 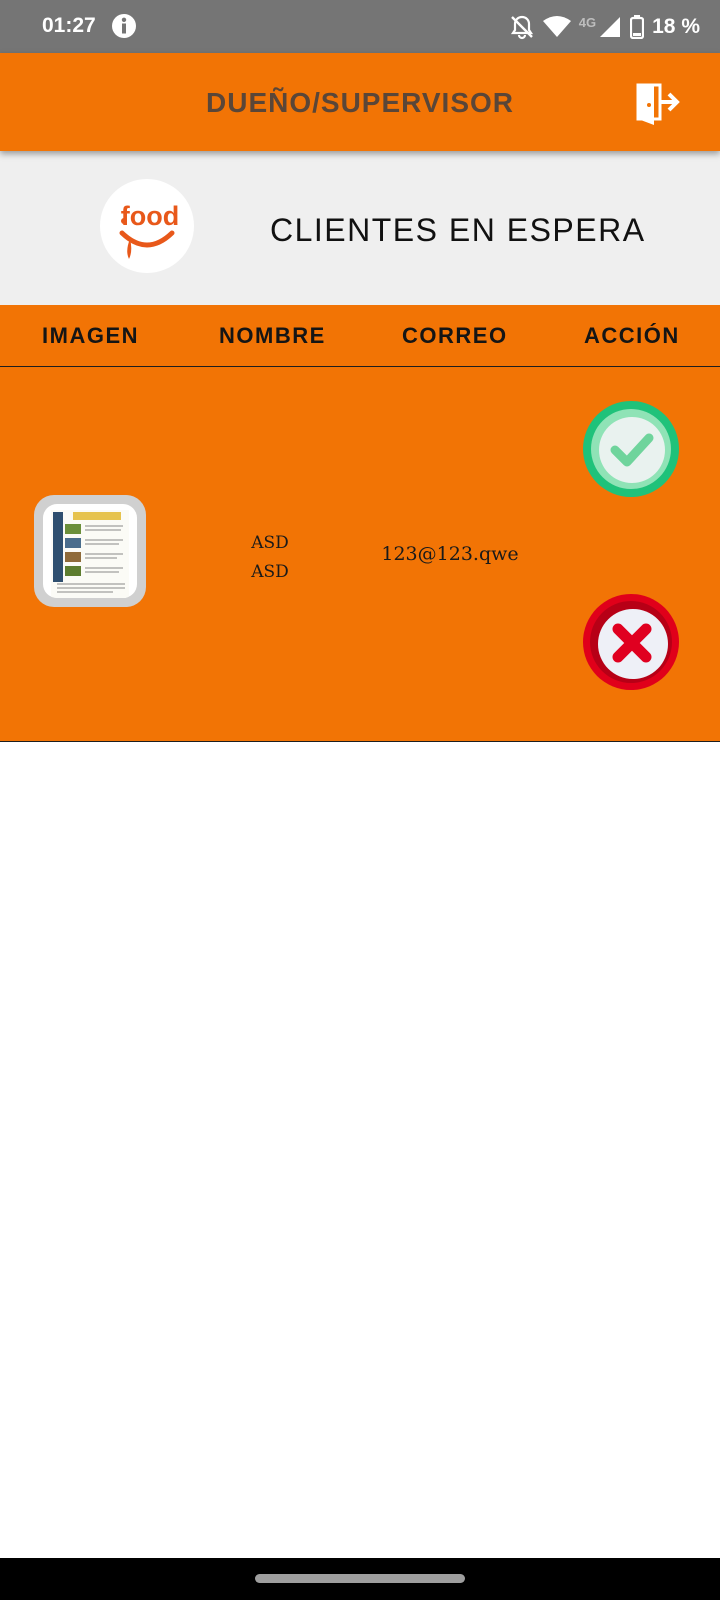 I want to click on client-email: 123@123.qwe, so click(x=450, y=554).